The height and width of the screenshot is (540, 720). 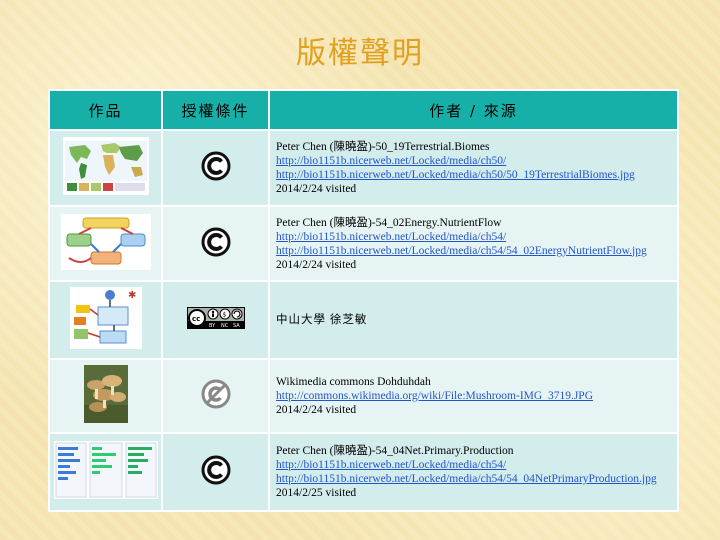 I want to click on badge-by: BY, so click(x=212, y=326).